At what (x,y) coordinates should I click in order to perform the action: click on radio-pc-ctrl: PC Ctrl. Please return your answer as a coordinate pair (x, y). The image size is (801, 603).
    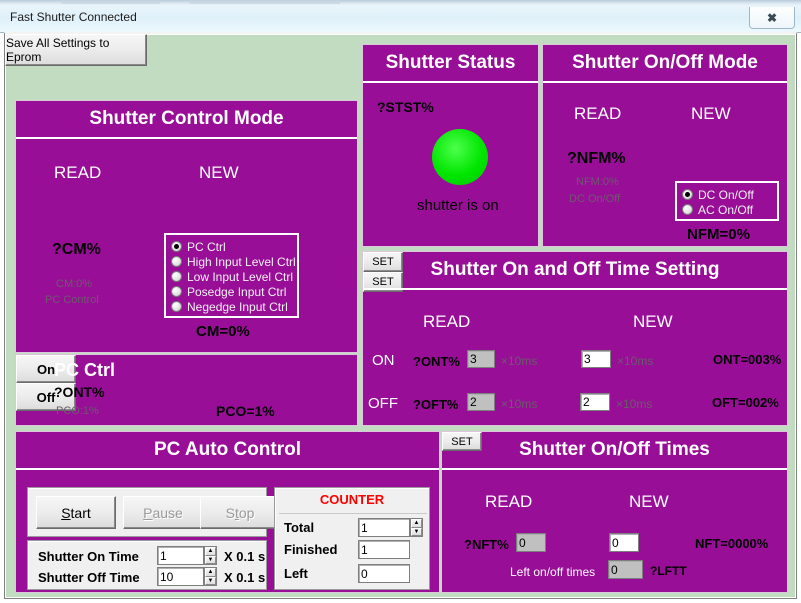
    Looking at the image, I should click on (231, 246).